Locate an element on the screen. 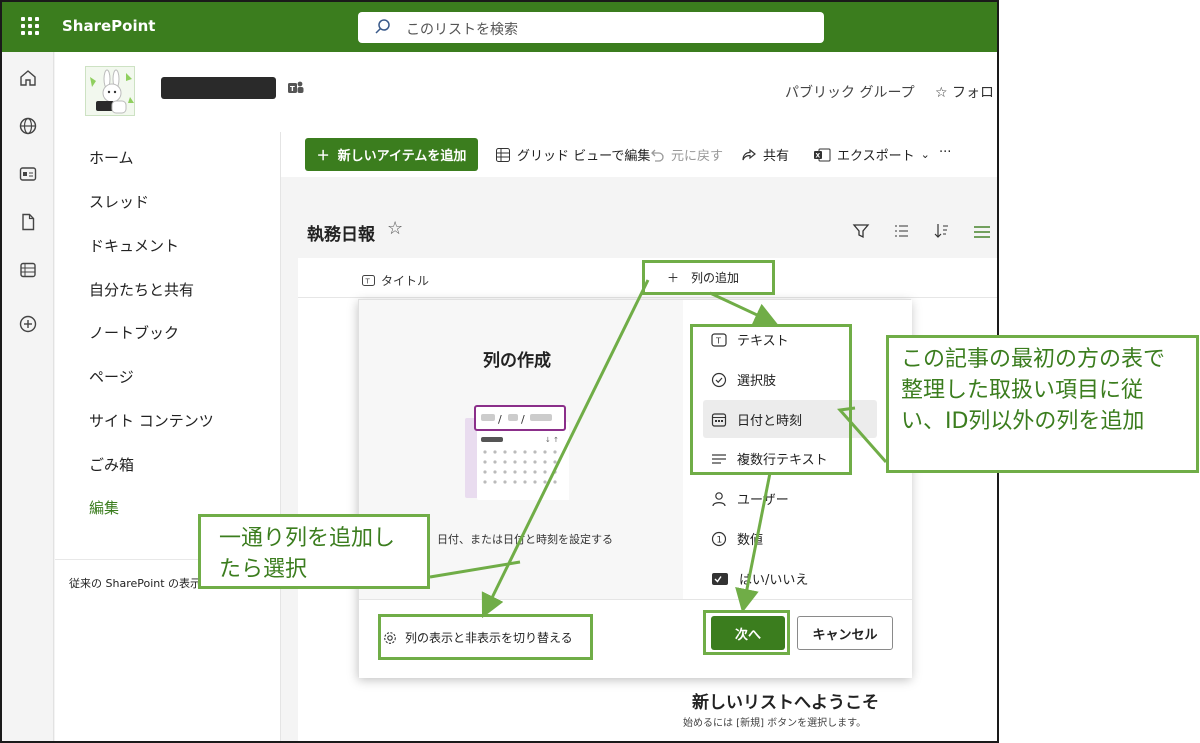 This screenshot has height=743, width=1200. person-icon is located at coordinates (719, 498).